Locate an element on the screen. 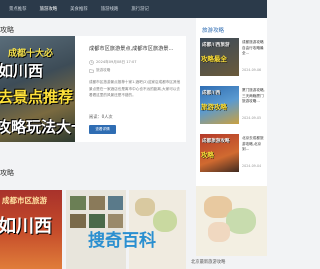 This screenshot has width=320, height=269. hero-text-line4: 攻略玩法大十 is located at coordinates (37, 127).